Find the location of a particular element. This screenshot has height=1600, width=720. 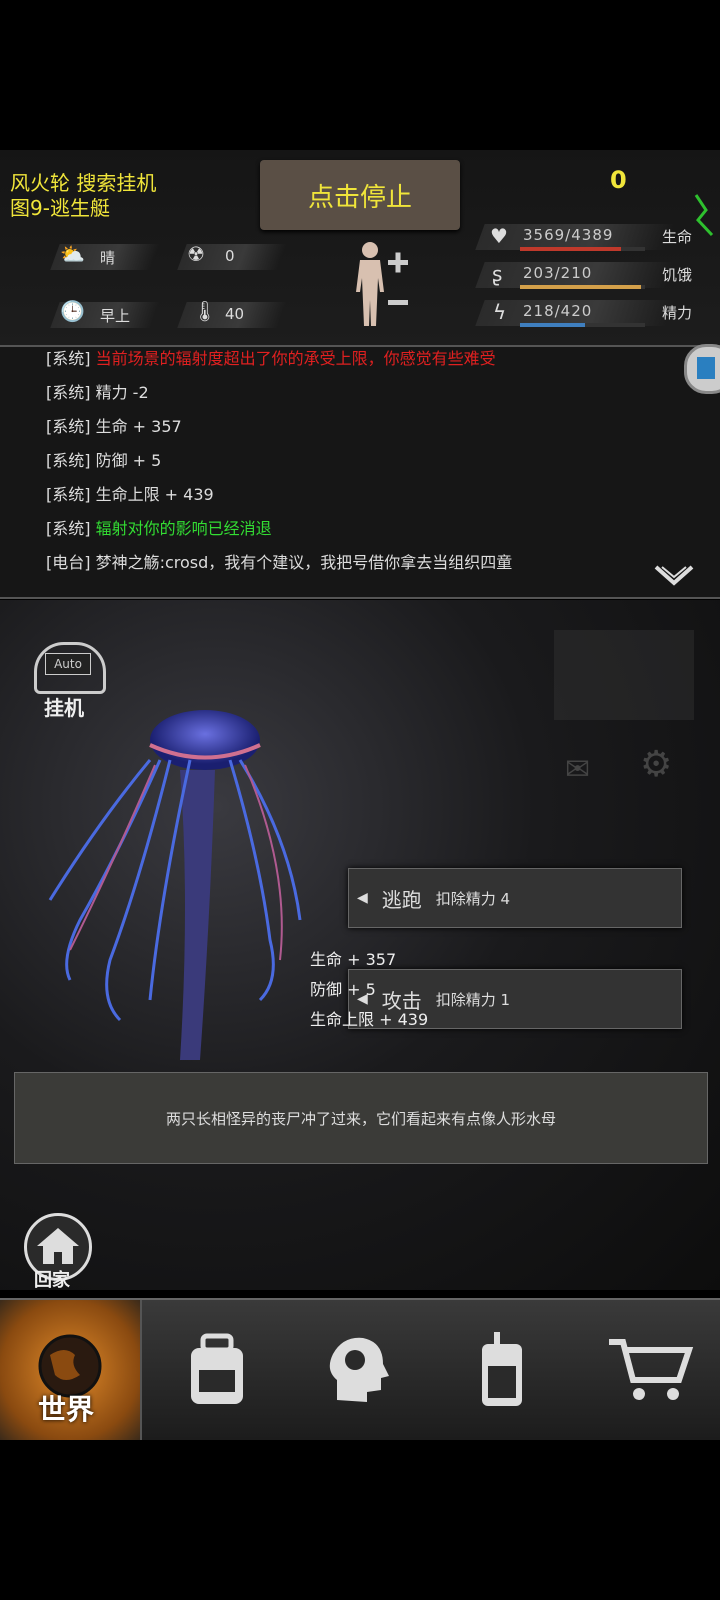

brain-icon is located at coordinates (359, 1369).